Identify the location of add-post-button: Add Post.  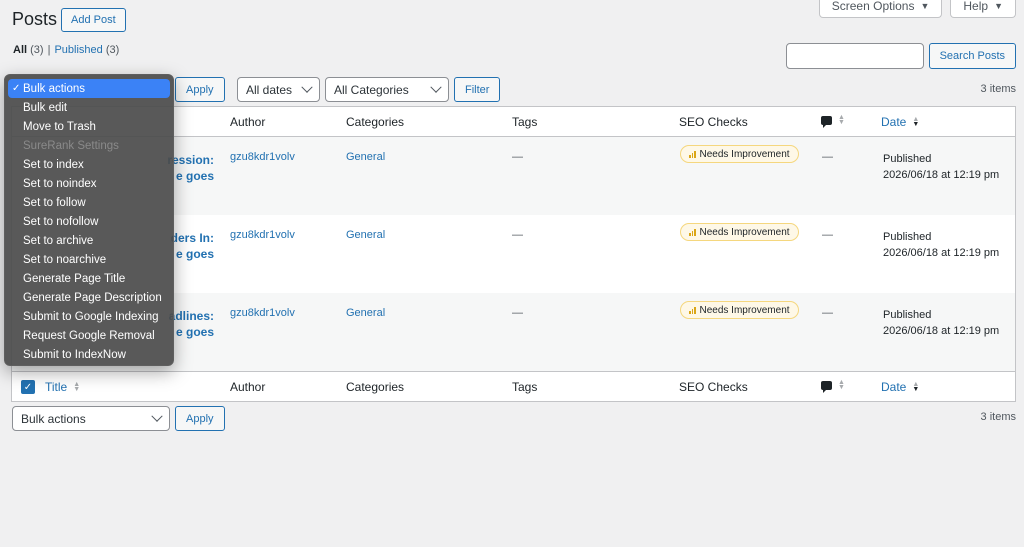
(93, 20).